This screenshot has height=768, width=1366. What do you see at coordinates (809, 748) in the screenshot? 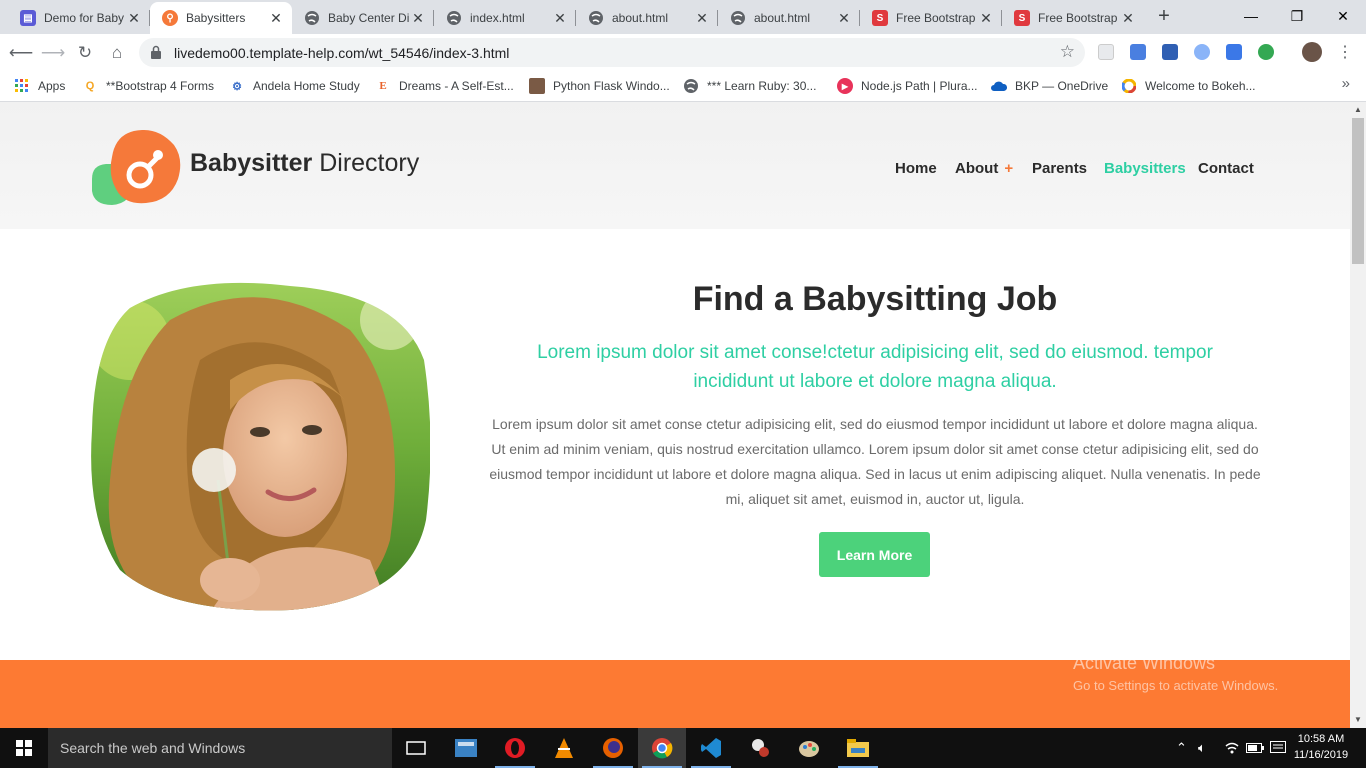
I see `paint-icon` at bounding box center [809, 748].